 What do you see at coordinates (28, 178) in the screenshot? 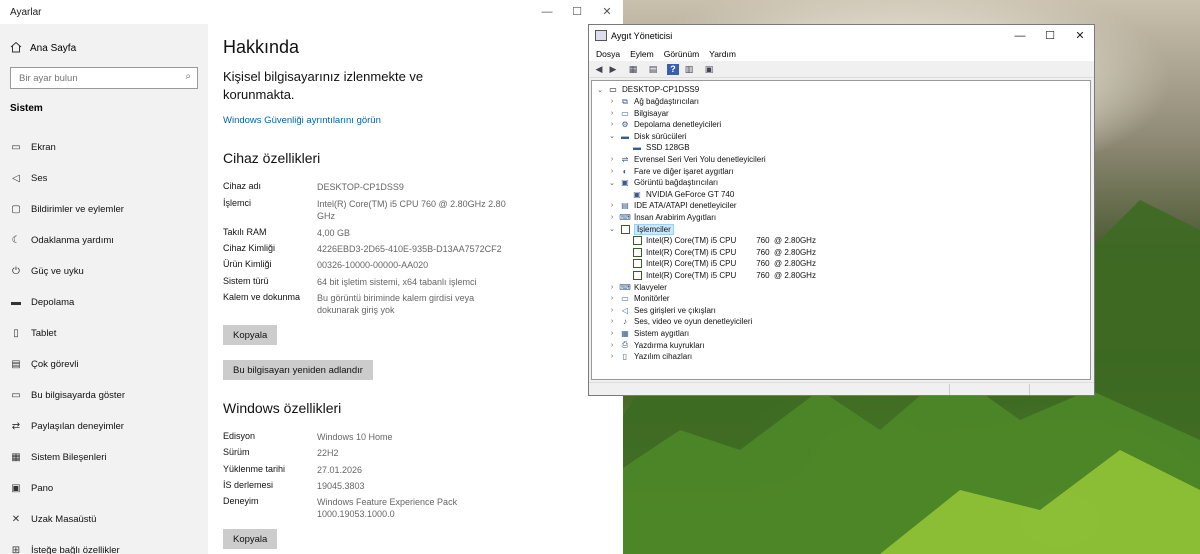
I see `sidebar-item: ◁ Ses` at bounding box center [28, 178].